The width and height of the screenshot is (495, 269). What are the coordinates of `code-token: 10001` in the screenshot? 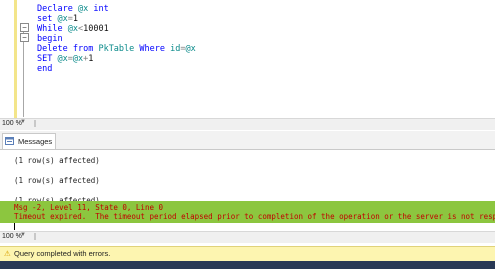 It's located at (96, 29).